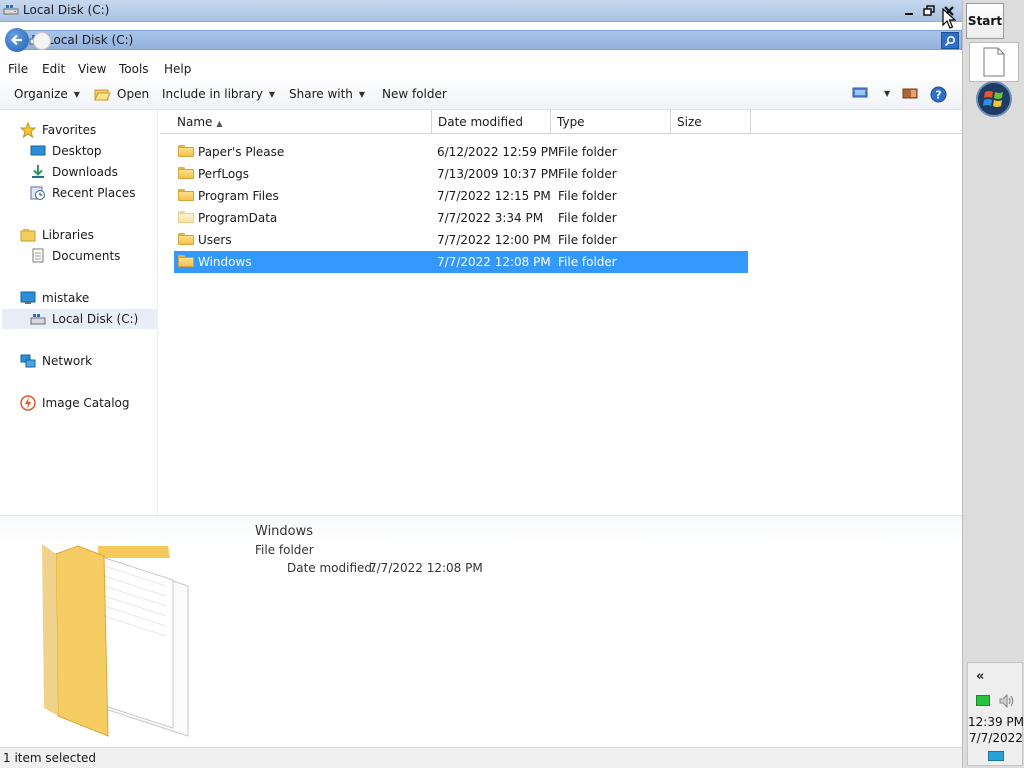  I want to click on open-folder-icon, so click(102, 95).